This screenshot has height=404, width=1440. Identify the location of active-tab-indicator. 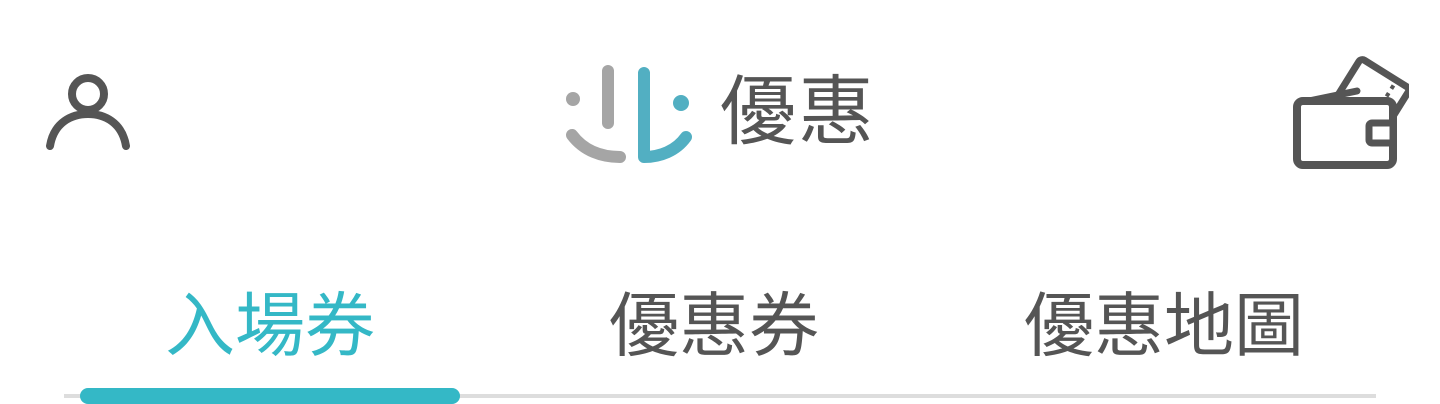
(270, 396).